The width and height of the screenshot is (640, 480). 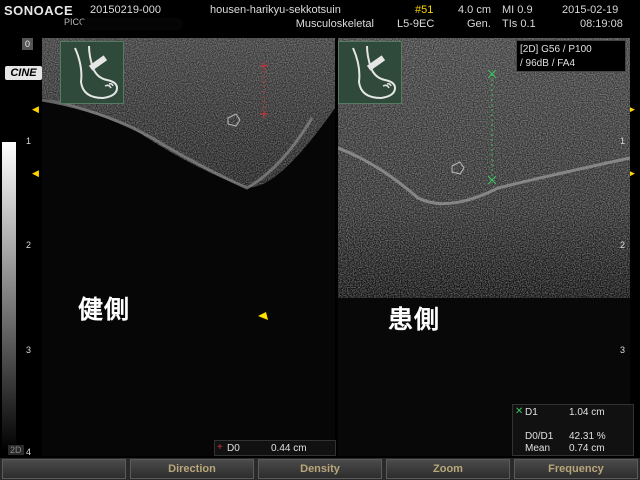 I want to click on exam-time: 08:19:08, so click(x=601, y=24).